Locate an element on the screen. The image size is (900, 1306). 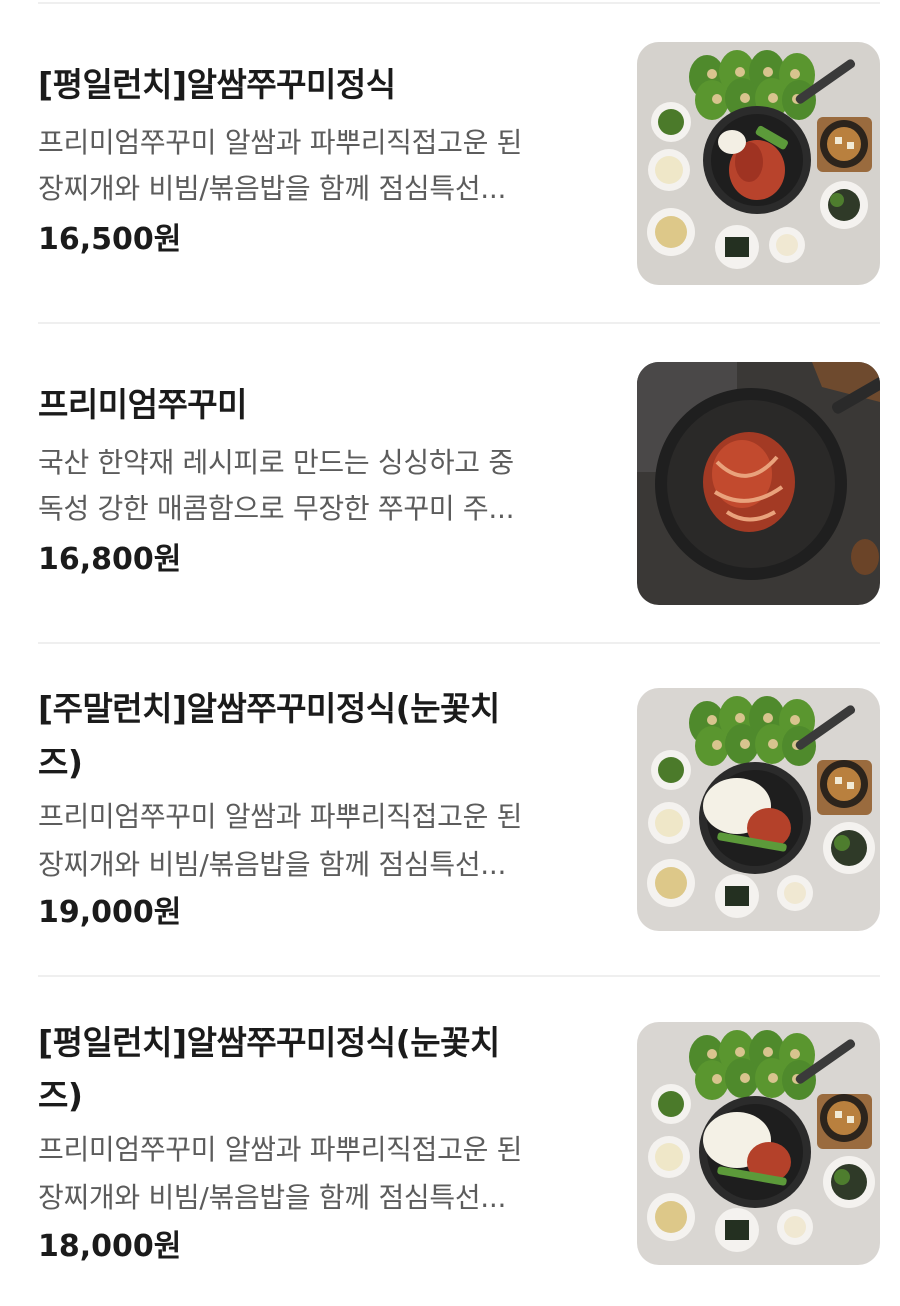
menu-item-title-line1: [평일런치]알쌈쭈꾸미정식(눈꽃치 is located at coordinates (269, 1042).